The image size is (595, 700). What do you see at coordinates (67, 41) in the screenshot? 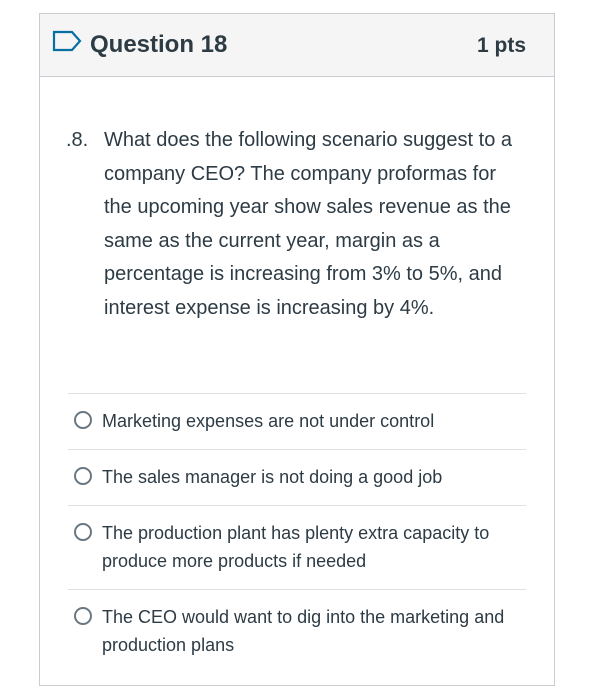
I see `flag-icon` at bounding box center [67, 41].